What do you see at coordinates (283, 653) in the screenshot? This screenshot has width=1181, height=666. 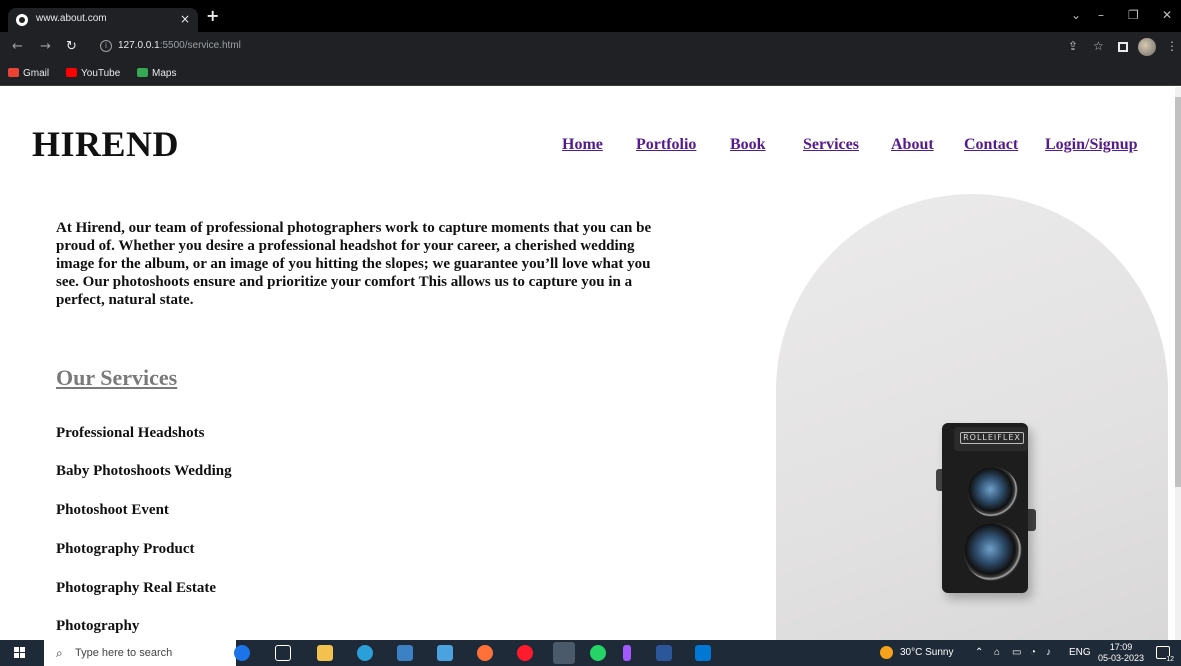 I see `task-view-icon` at bounding box center [283, 653].